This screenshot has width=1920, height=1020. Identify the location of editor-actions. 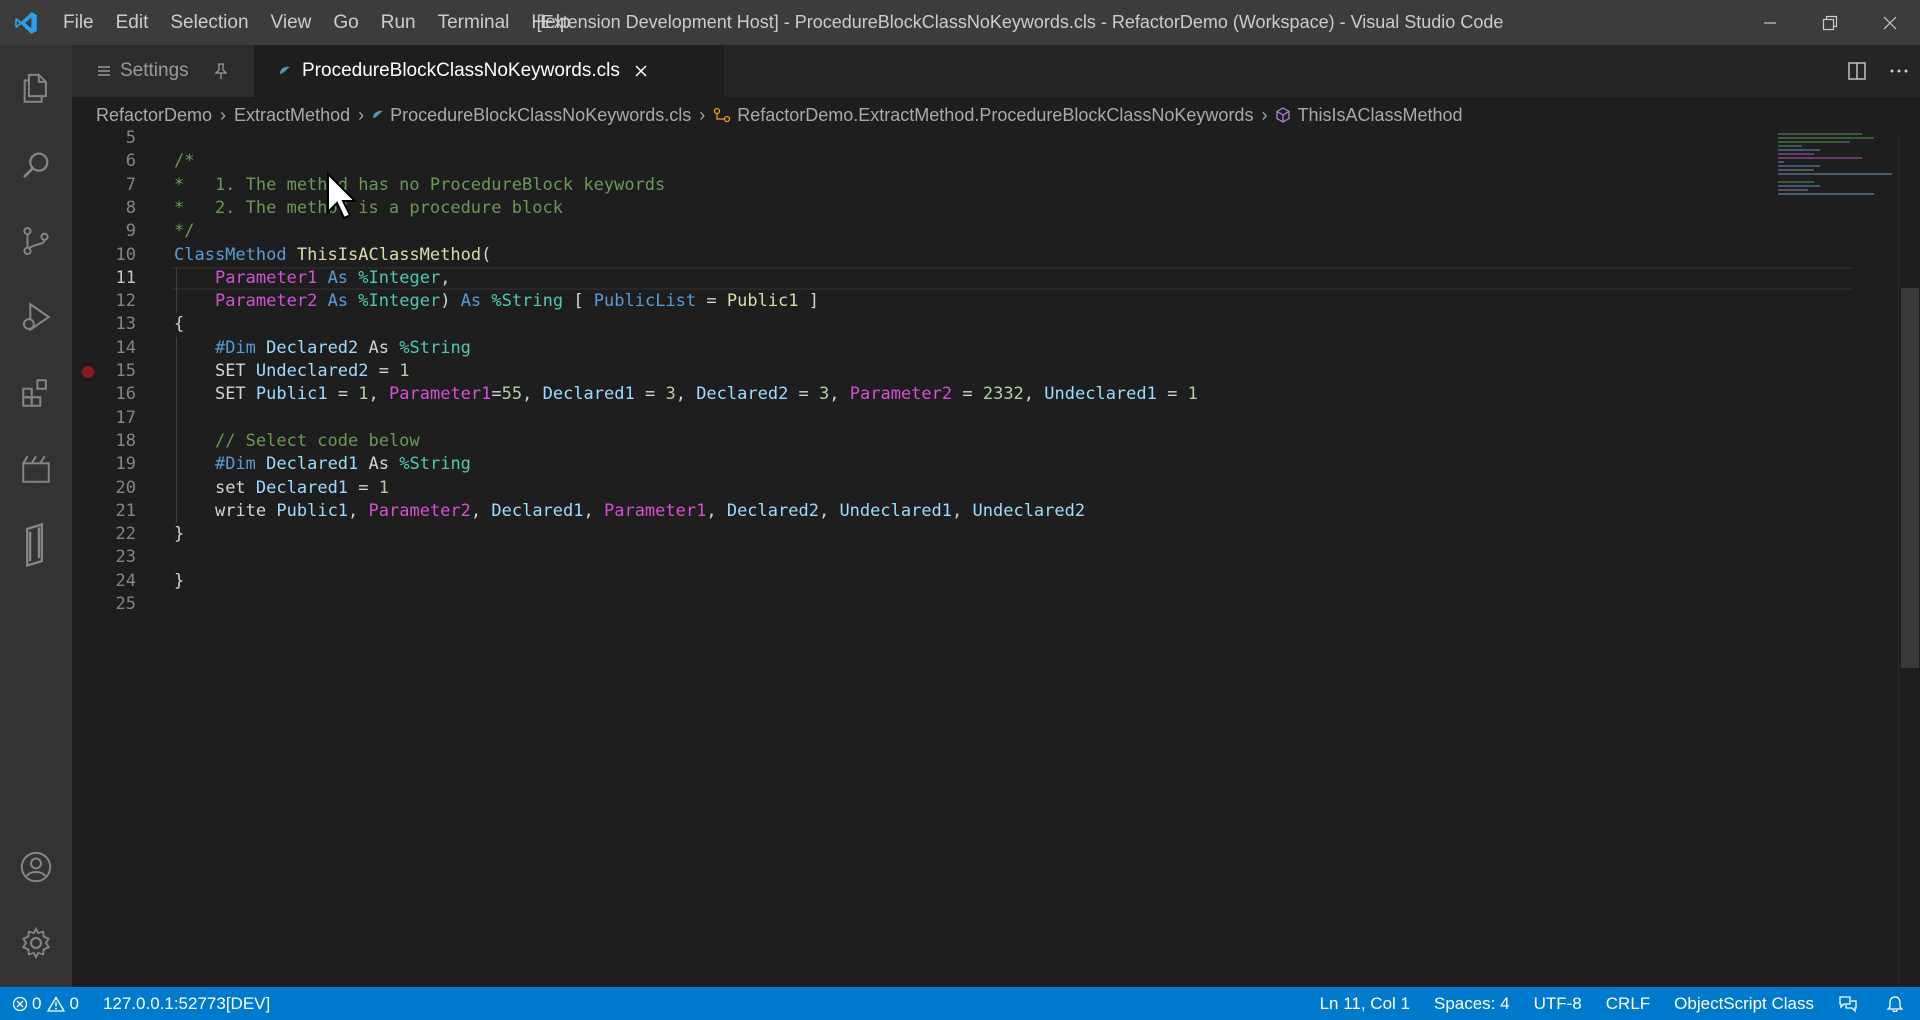
(1878, 71).